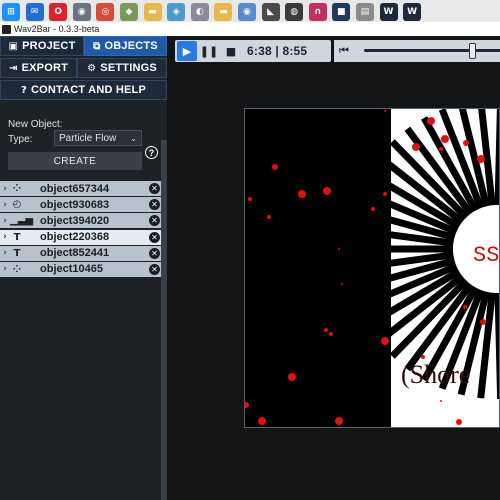  I want to click on object-type-value: Particle Flow, so click(88, 138).